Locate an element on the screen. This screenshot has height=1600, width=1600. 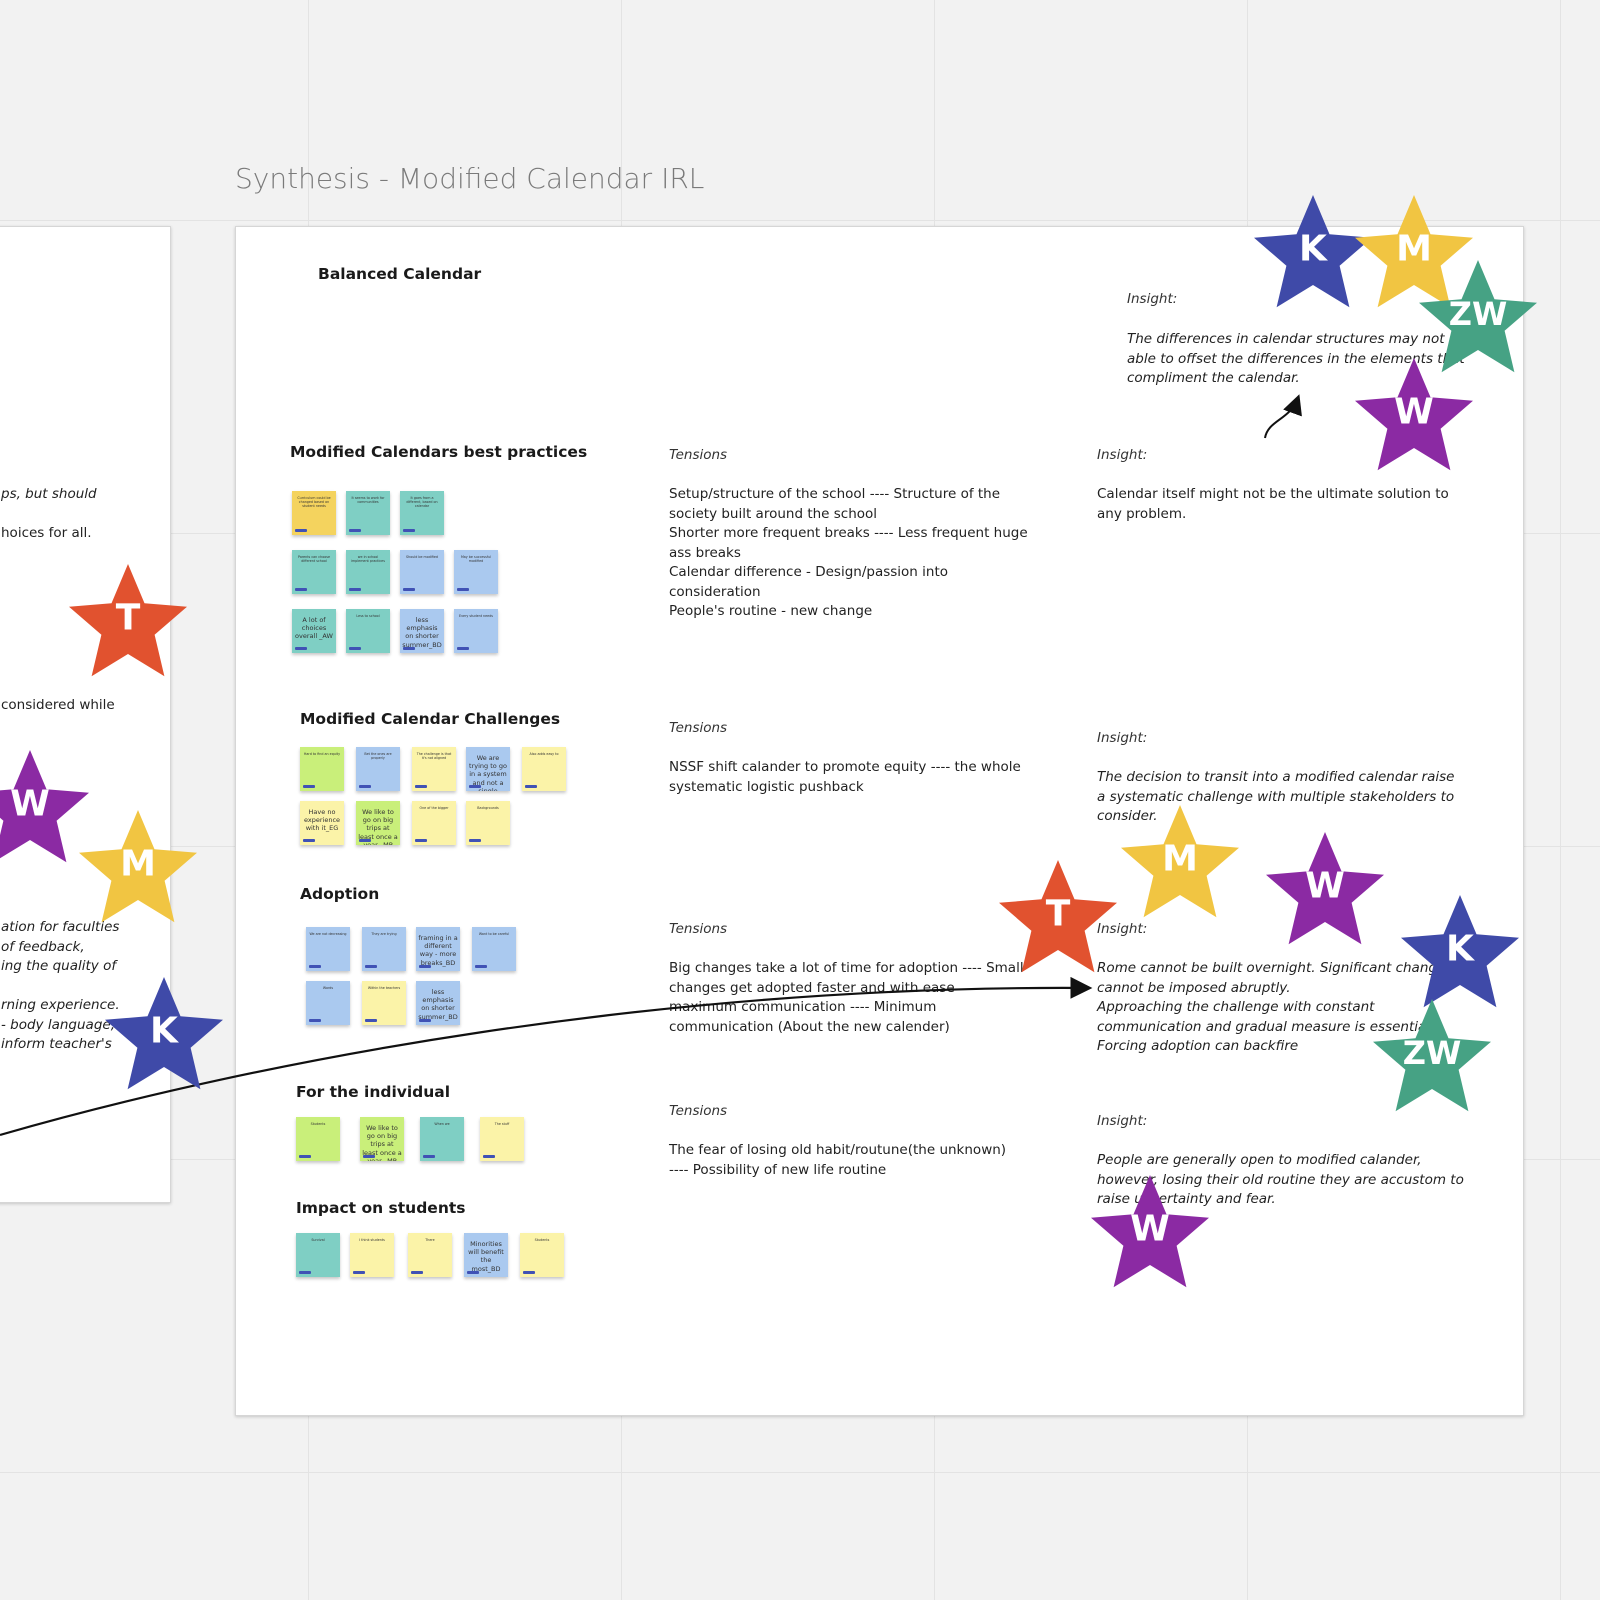
heading-individual: For the individual is located at coordinates (373, 1092).